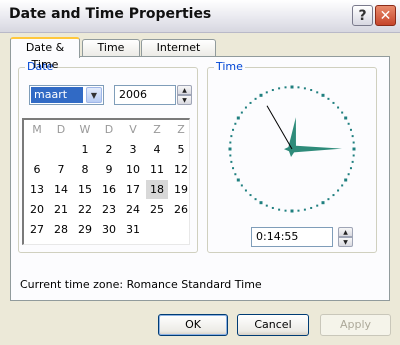 This screenshot has height=345, width=400. Describe the element at coordinates (61, 129) in the screenshot. I see `weekday-header: D` at that location.